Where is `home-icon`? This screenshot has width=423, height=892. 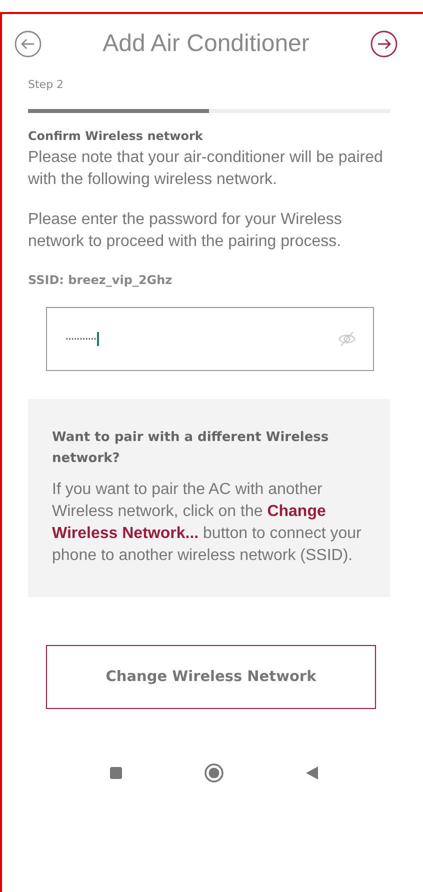
home-icon is located at coordinates (214, 773).